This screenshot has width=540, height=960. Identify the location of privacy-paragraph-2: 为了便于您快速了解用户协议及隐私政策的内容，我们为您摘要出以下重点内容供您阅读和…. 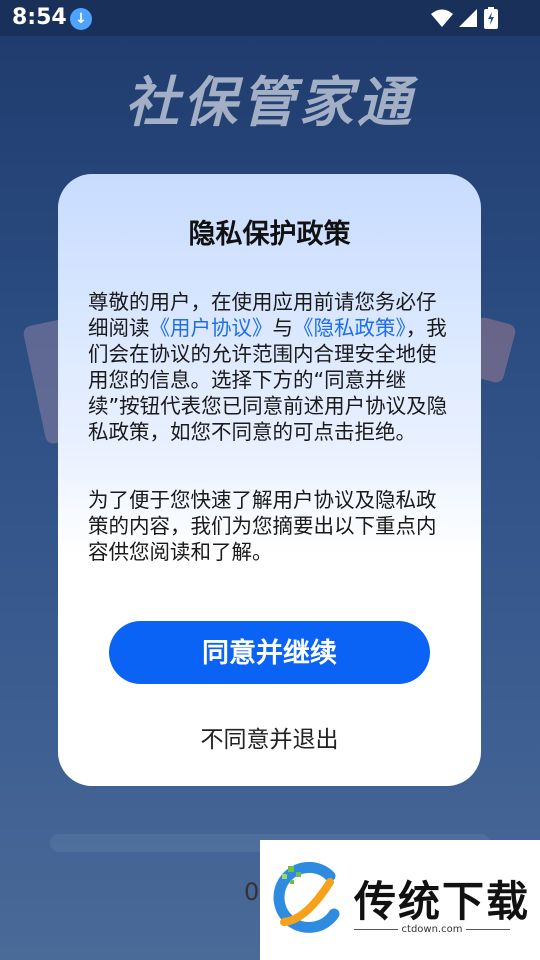
(262, 526).